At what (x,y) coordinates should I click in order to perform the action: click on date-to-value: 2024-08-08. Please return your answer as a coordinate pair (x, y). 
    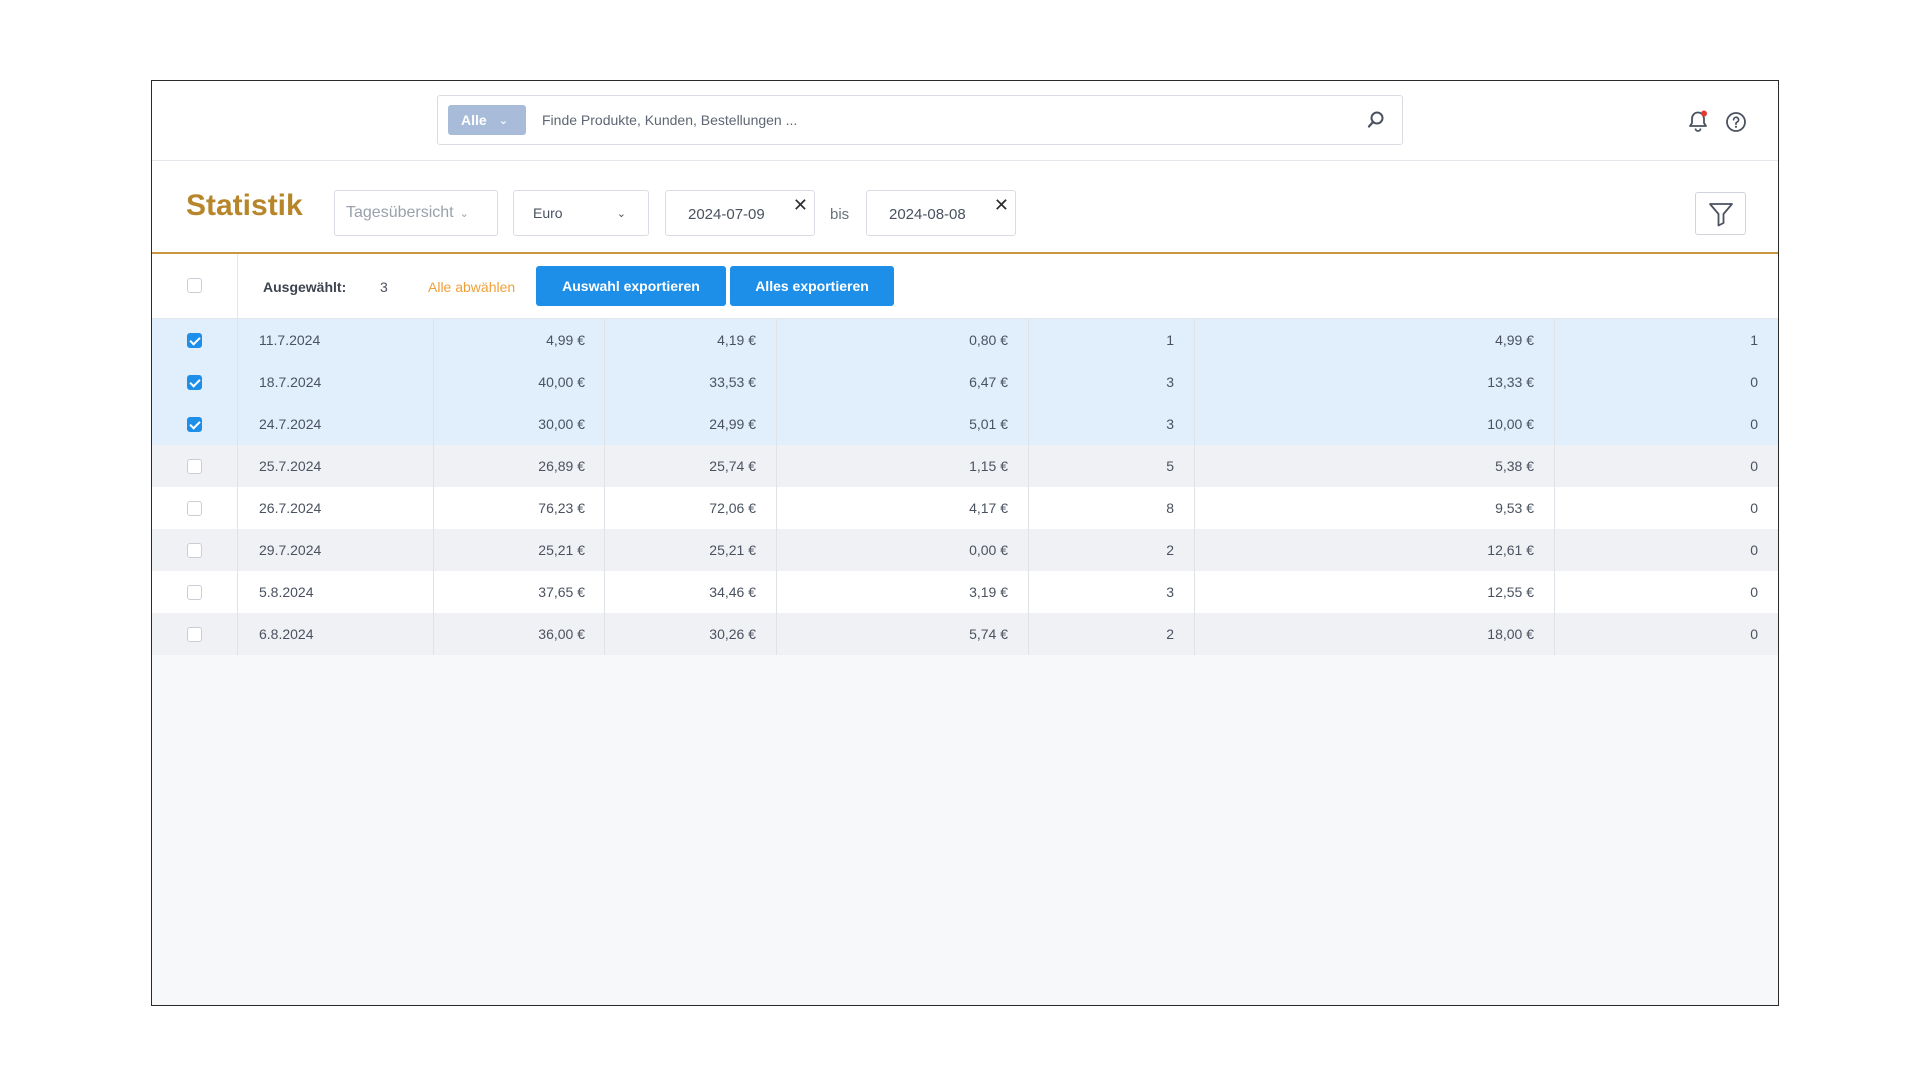
    Looking at the image, I should click on (927, 214).